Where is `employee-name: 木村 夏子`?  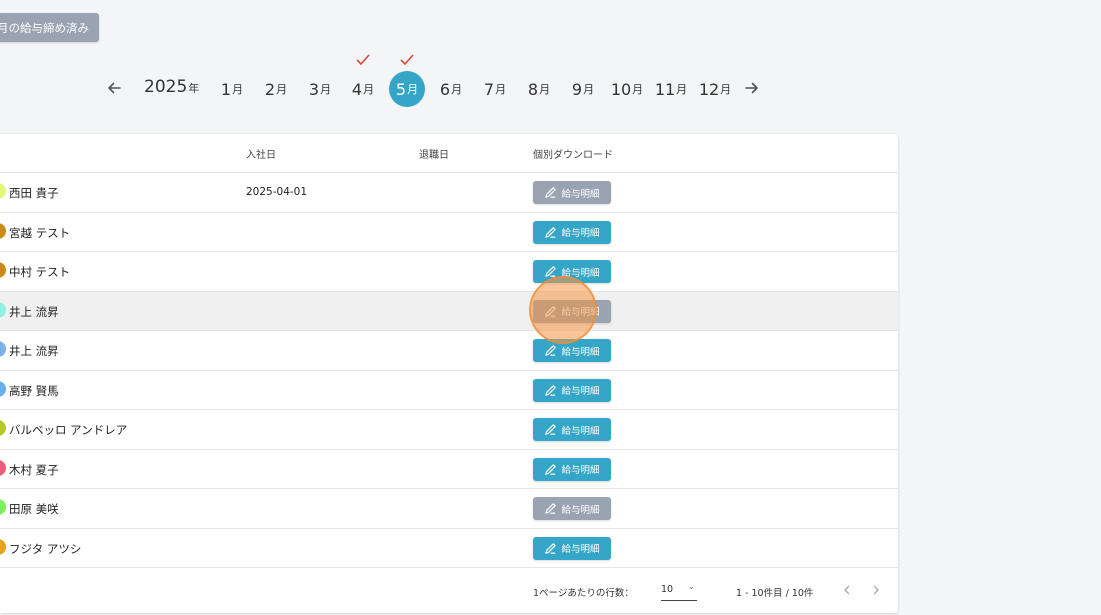 employee-name: 木村 夏子 is located at coordinates (34, 469).